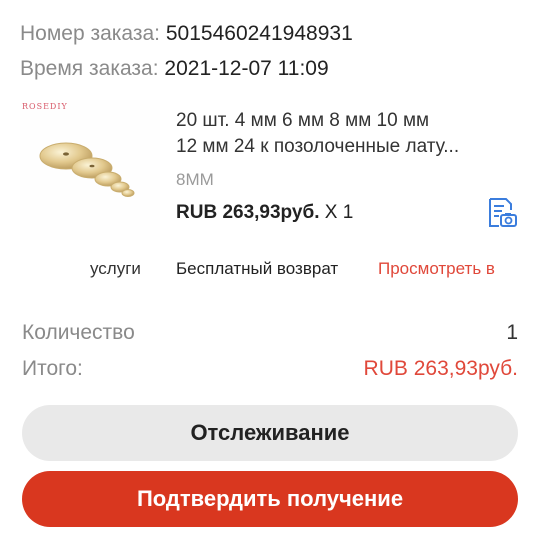 Image resolution: width=540 pixels, height=538 pixels. I want to click on brand-logo: ROSEDIY, so click(45, 106).